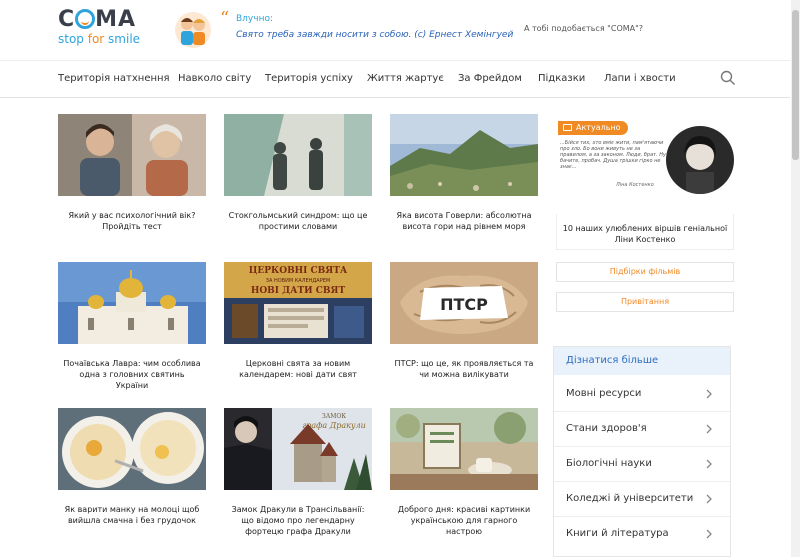  I want to click on logo-tagline: stop for smile, so click(108, 39).